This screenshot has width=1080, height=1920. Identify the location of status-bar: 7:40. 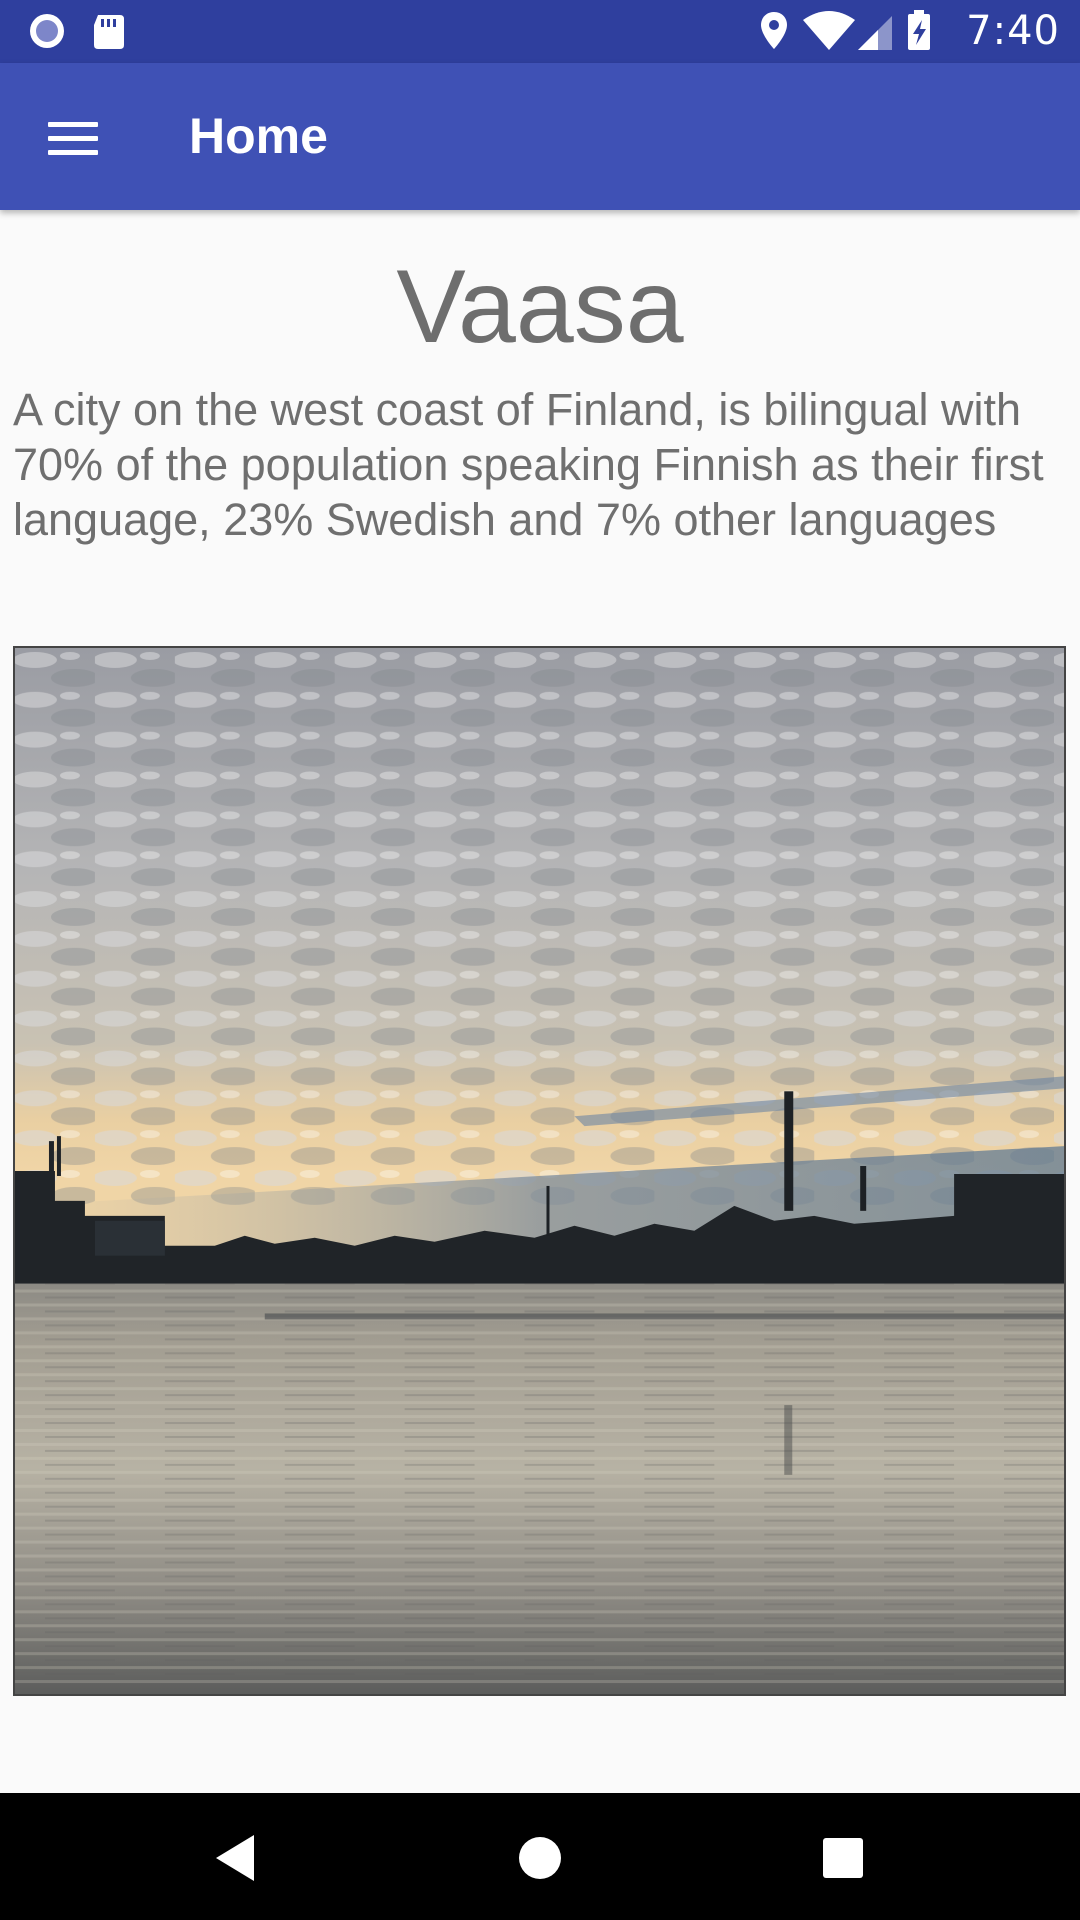
(540, 31).